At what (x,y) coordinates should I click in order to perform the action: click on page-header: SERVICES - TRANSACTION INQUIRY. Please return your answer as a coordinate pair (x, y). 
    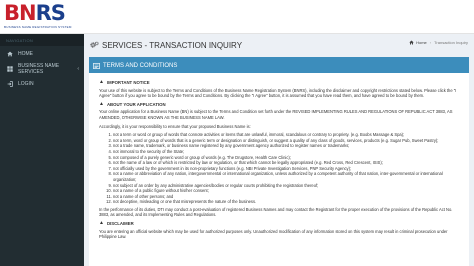
    Looking at the image, I should click on (279, 45).